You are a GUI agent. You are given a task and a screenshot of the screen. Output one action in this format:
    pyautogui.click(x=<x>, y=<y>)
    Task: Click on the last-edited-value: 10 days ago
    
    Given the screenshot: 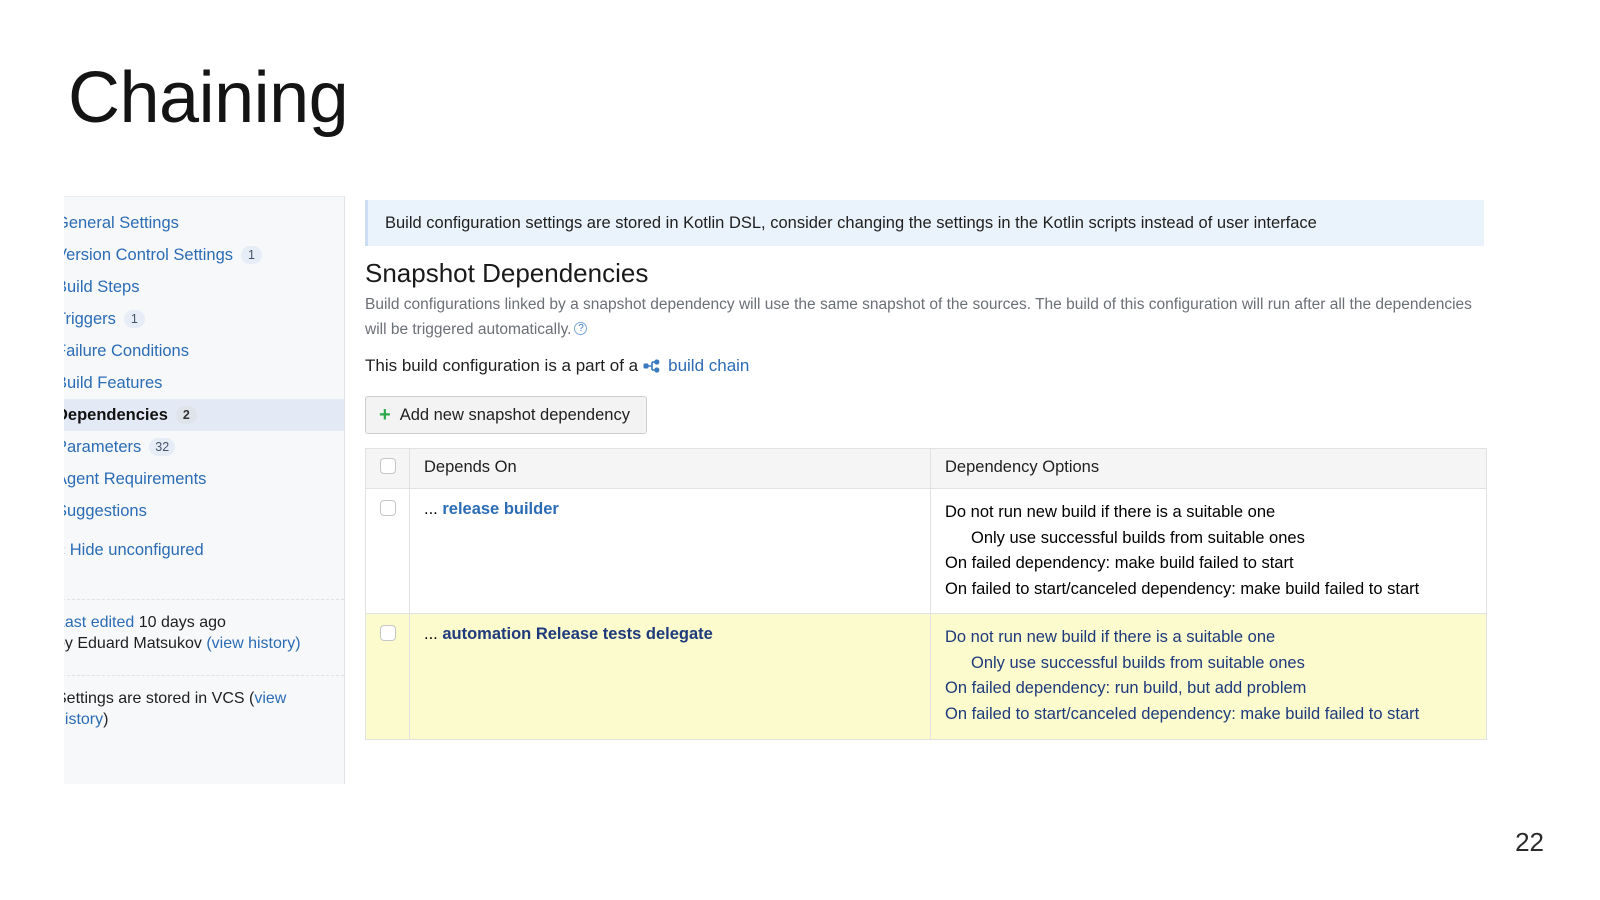 What is the action you would take?
    pyautogui.click(x=182, y=622)
    